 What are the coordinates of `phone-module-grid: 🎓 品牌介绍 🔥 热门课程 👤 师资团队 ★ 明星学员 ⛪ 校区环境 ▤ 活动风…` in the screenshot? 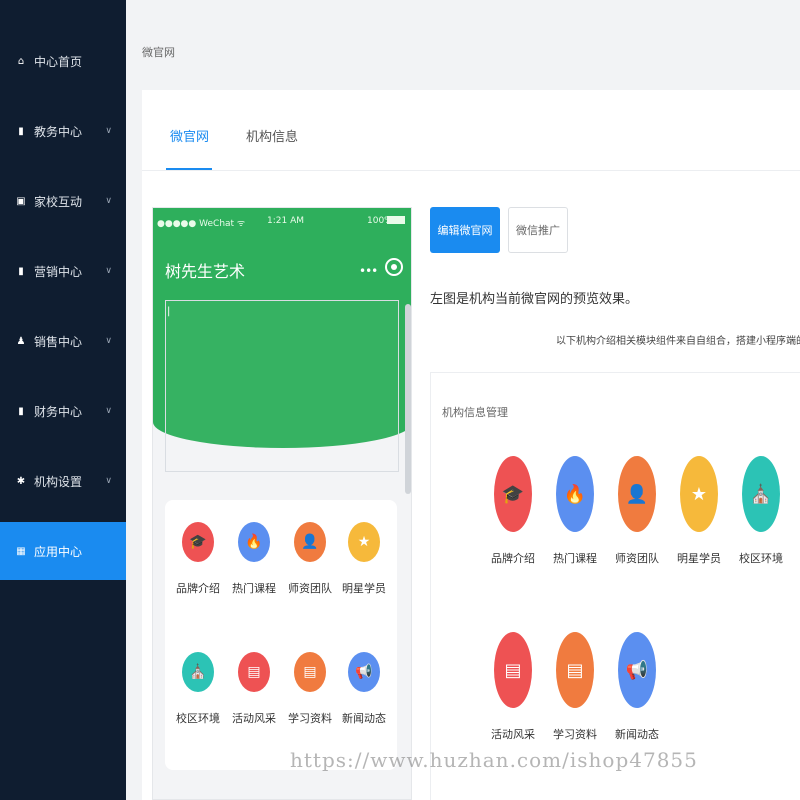 It's located at (281, 635).